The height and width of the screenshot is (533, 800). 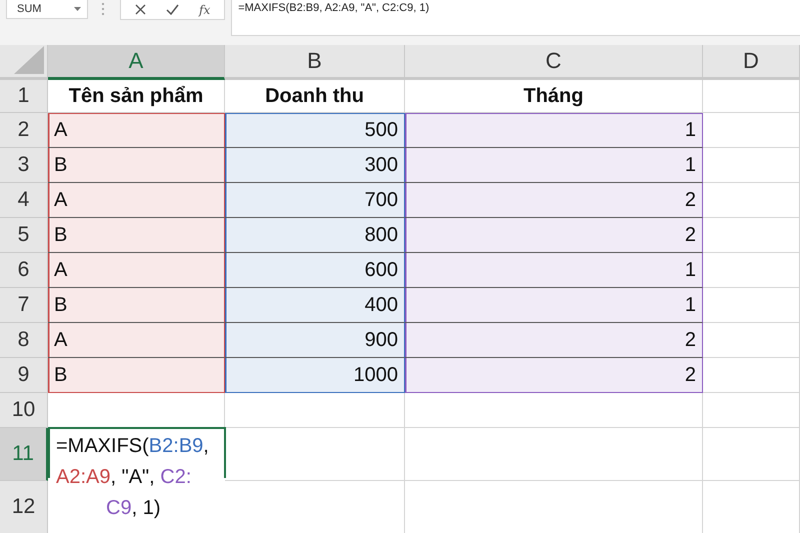 I want to click on row-header: 3, so click(x=24, y=165).